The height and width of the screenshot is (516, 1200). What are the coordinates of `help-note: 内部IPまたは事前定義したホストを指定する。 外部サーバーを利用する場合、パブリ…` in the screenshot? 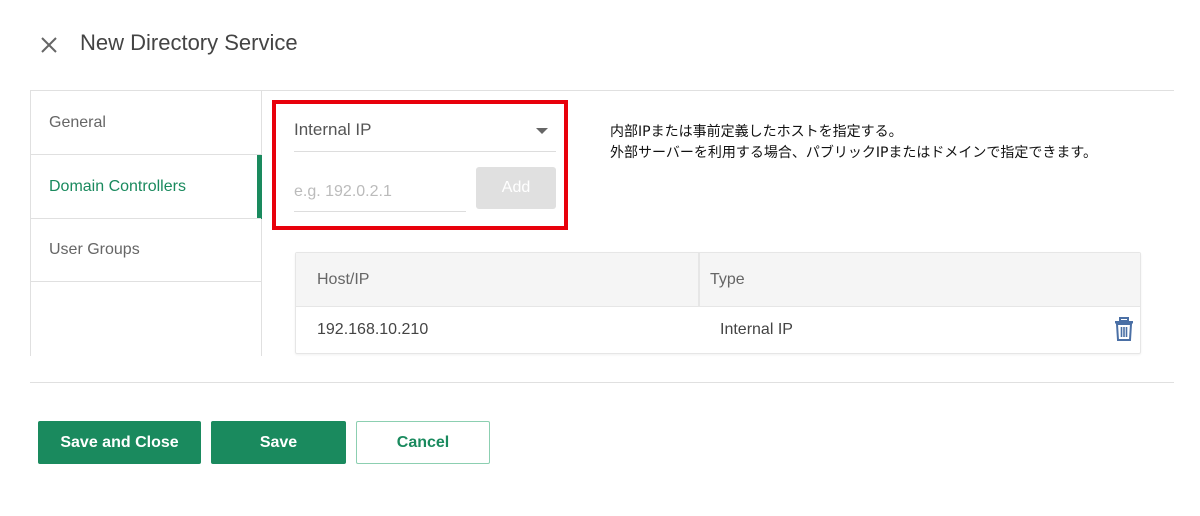 It's located at (853, 143).